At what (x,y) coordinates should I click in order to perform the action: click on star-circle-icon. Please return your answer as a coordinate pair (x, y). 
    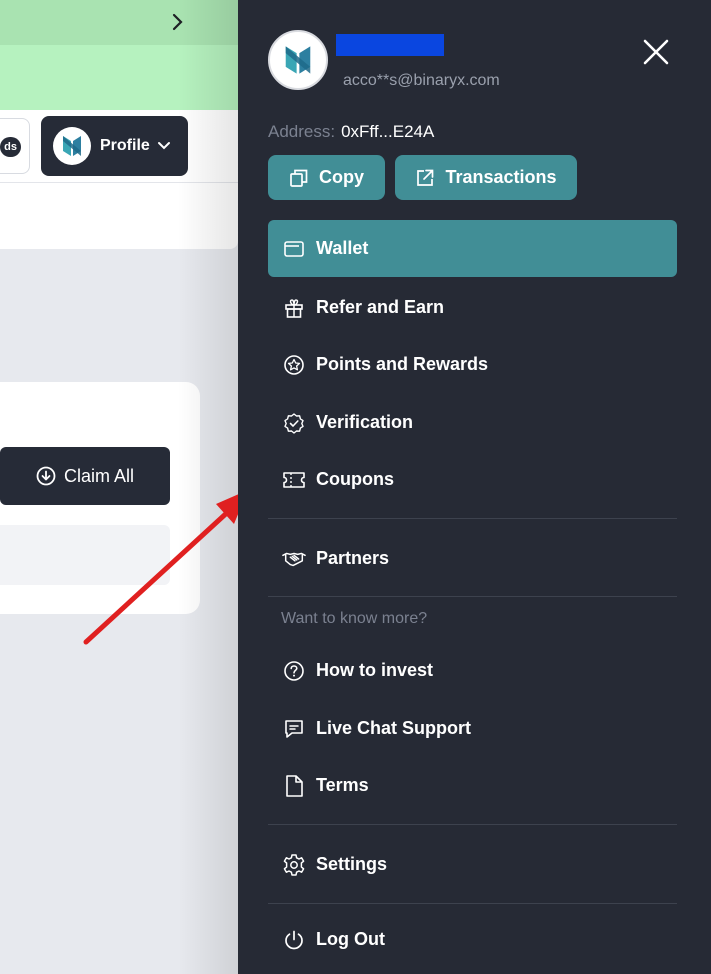
    Looking at the image, I should click on (294, 365).